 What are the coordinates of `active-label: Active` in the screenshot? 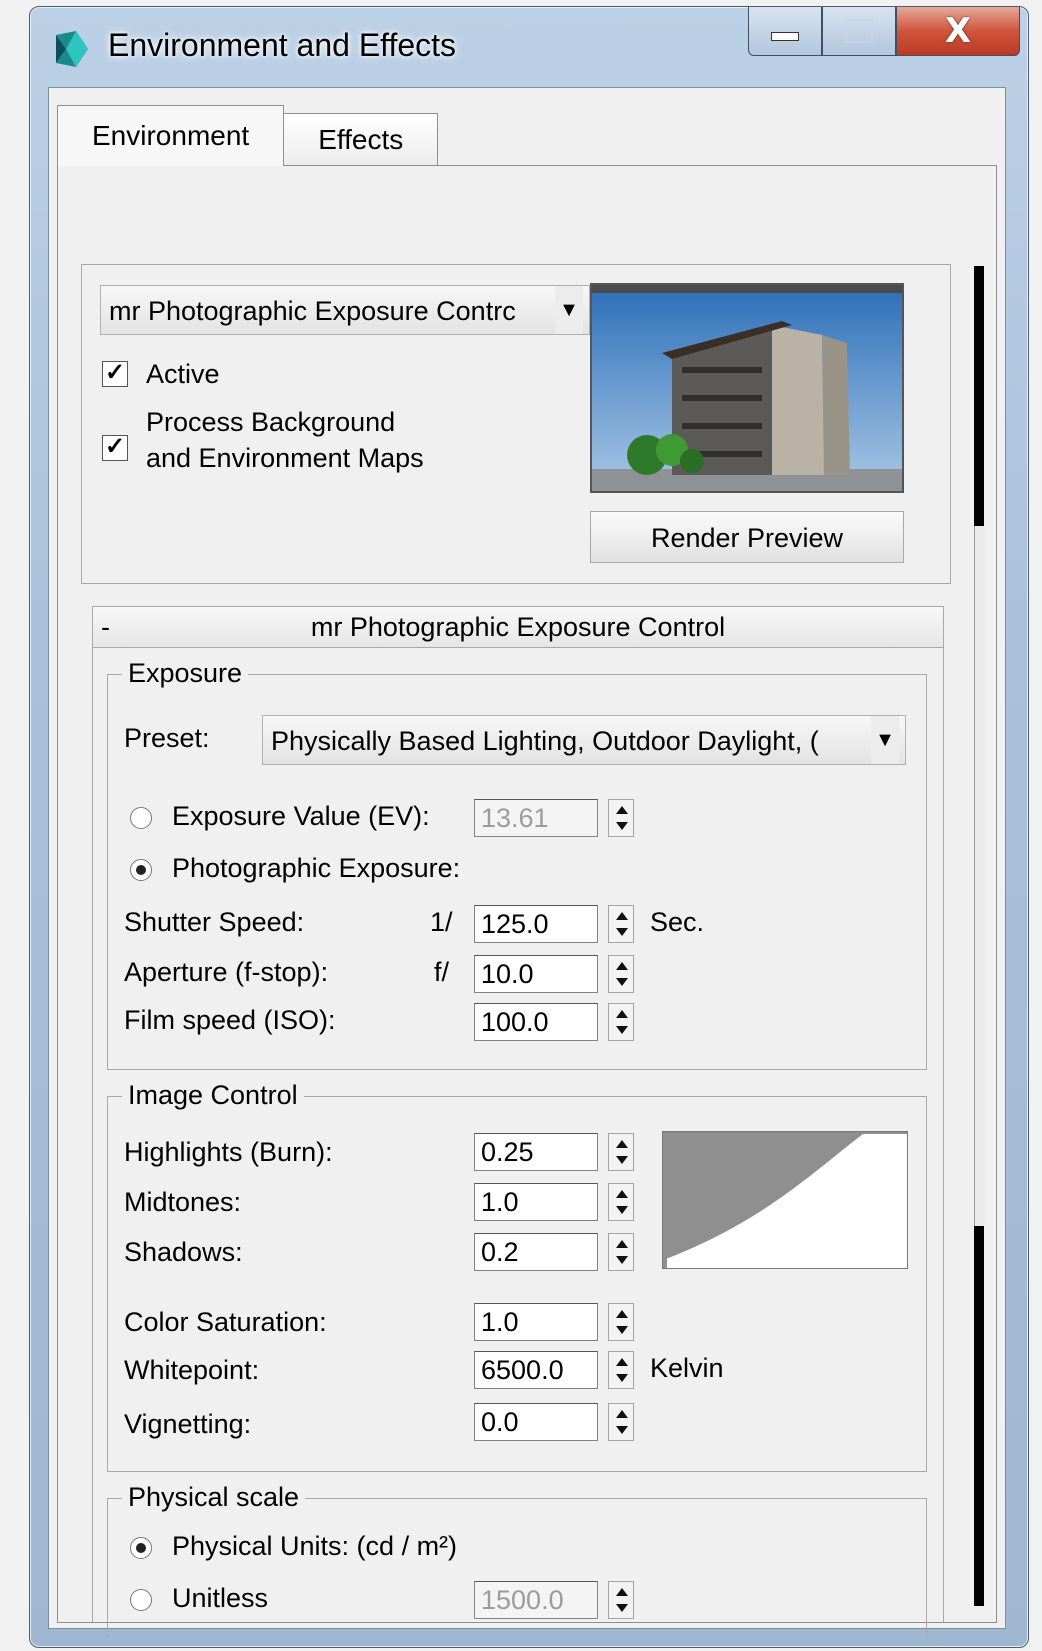 It's located at (183, 374).